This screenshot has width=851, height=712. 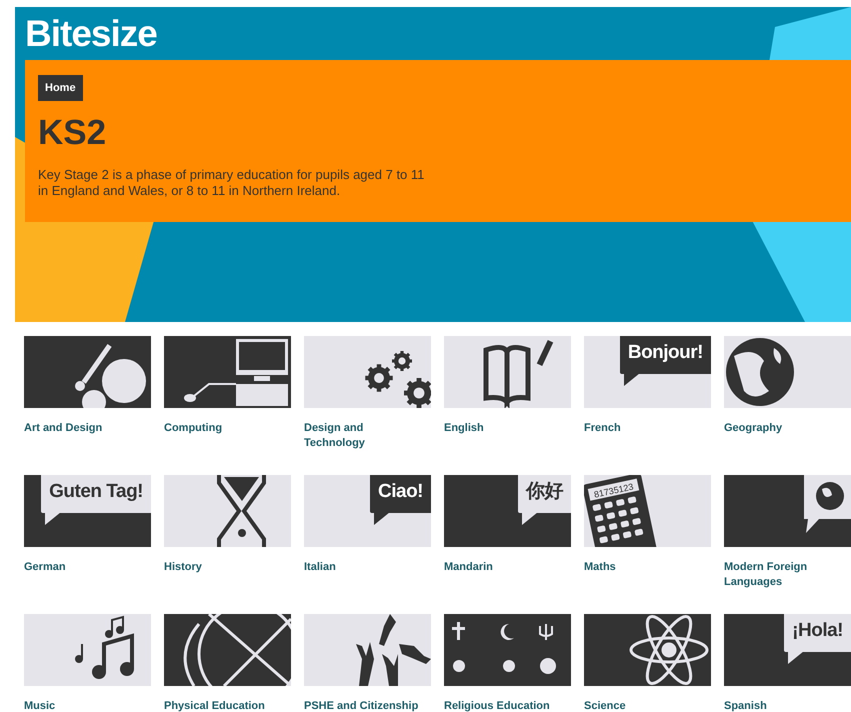 What do you see at coordinates (84, 705) in the screenshot?
I see `subject-link: Music` at bounding box center [84, 705].